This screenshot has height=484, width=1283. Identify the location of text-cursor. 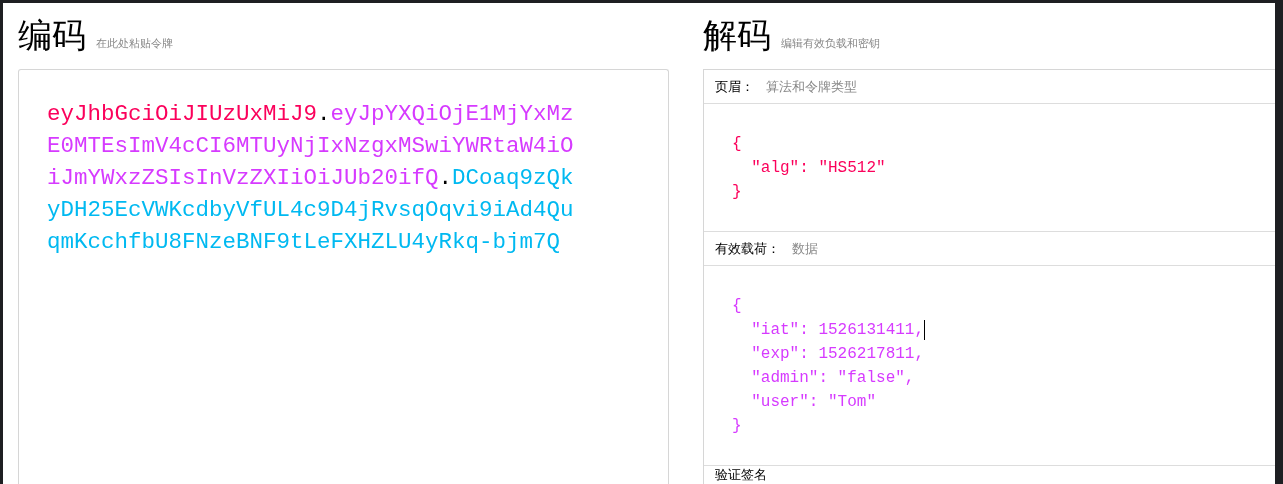
(925, 329).